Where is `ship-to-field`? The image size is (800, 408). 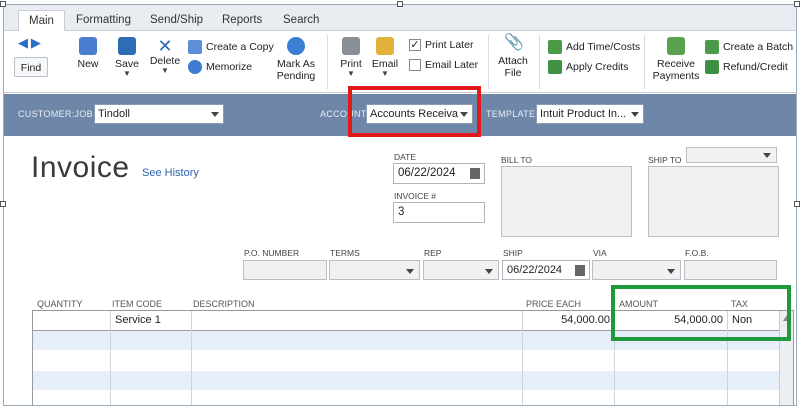 ship-to-field is located at coordinates (713, 201).